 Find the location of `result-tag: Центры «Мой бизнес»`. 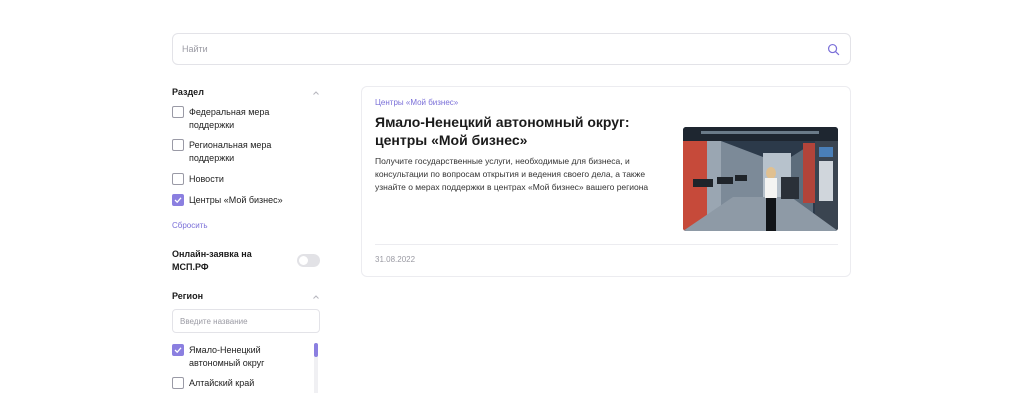

result-tag: Центры «Мой бизнес» is located at coordinates (416, 102).